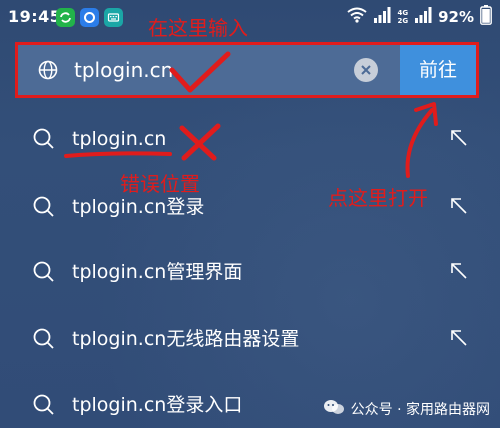 The height and width of the screenshot is (428, 500). What do you see at coordinates (157, 405) in the screenshot?
I see `suggestion-text: tplogin.cn登录入口` at bounding box center [157, 405].